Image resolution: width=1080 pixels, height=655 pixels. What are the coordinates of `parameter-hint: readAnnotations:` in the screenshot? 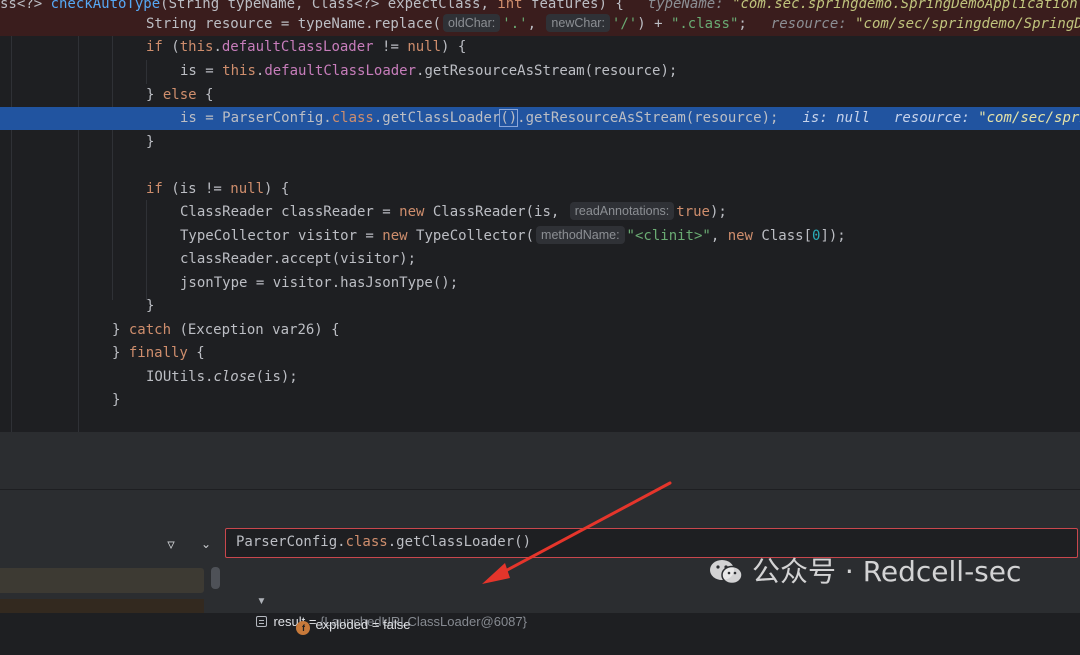 It's located at (622, 211).